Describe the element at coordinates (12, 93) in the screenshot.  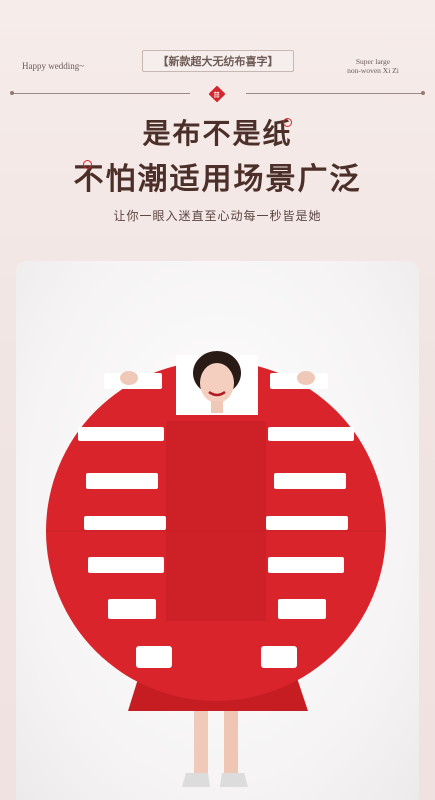
I see `divider-dot-left` at that location.